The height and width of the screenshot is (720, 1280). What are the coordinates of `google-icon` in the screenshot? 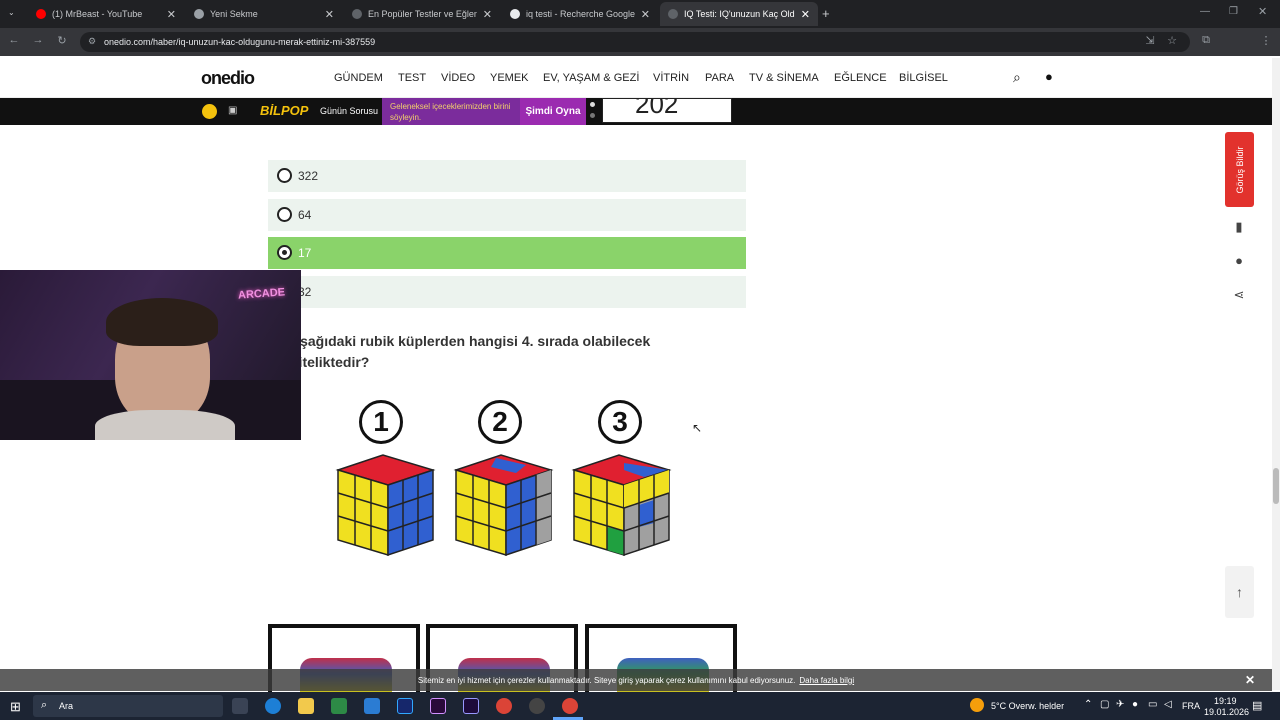 It's located at (515, 14).